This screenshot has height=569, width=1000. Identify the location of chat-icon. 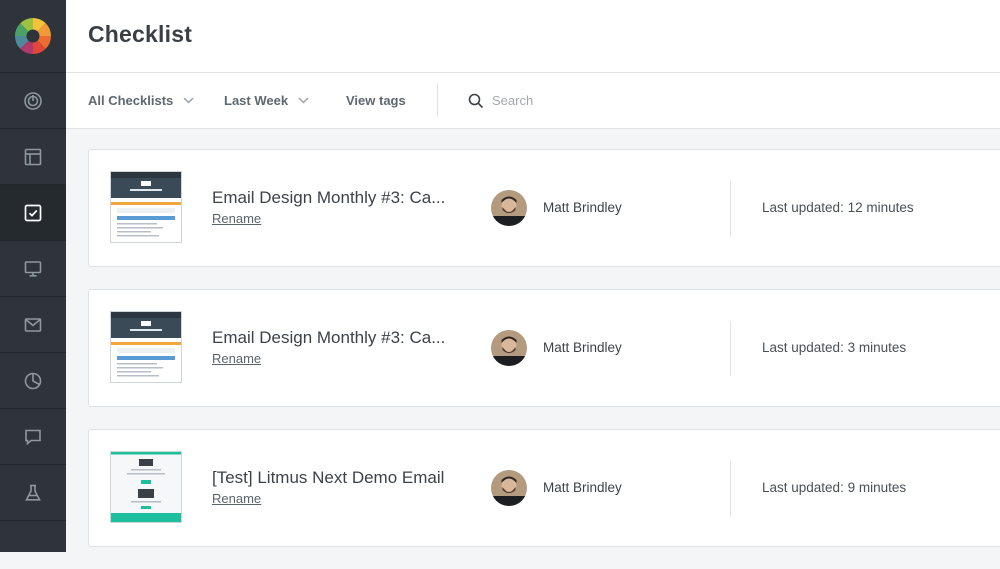
(33, 437).